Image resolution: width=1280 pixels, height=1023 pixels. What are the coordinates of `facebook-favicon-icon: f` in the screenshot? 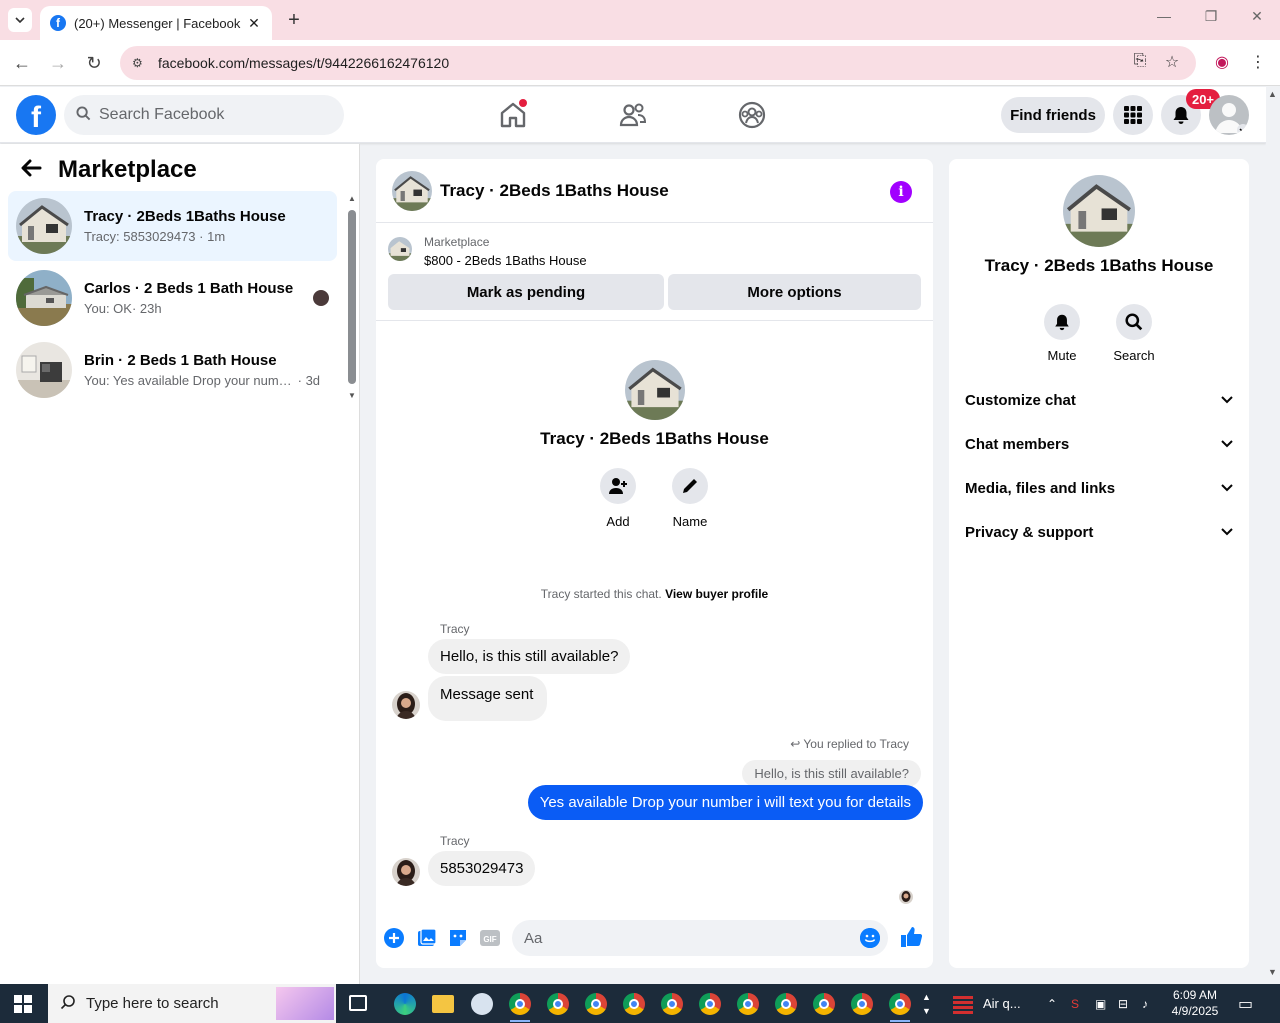 It's located at (58, 23).